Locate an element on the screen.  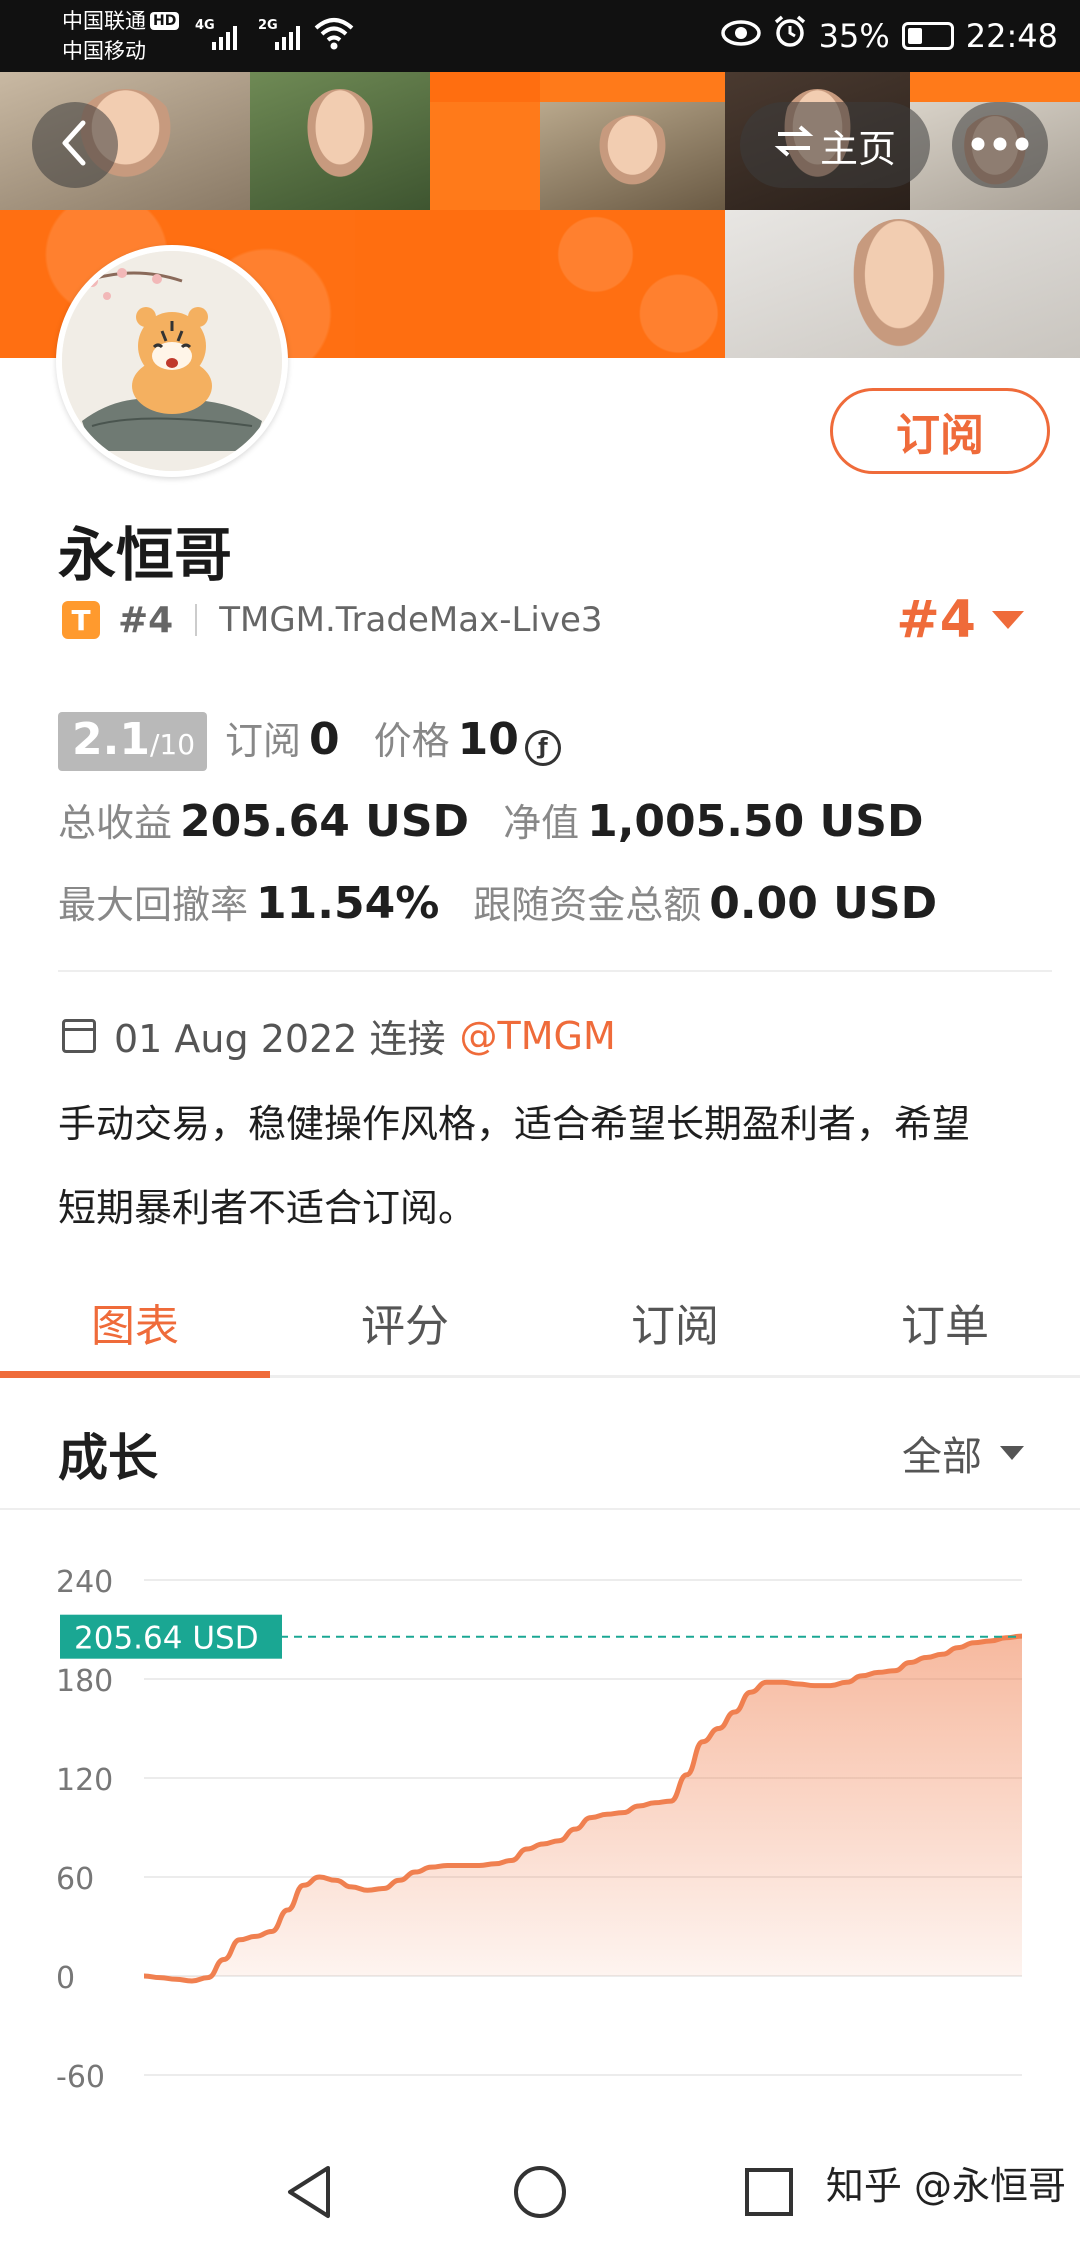
stats-row-3: 最大回撤率 11.54% 跟随资金总额 0.00 USD is located at coordinates (514, 915).